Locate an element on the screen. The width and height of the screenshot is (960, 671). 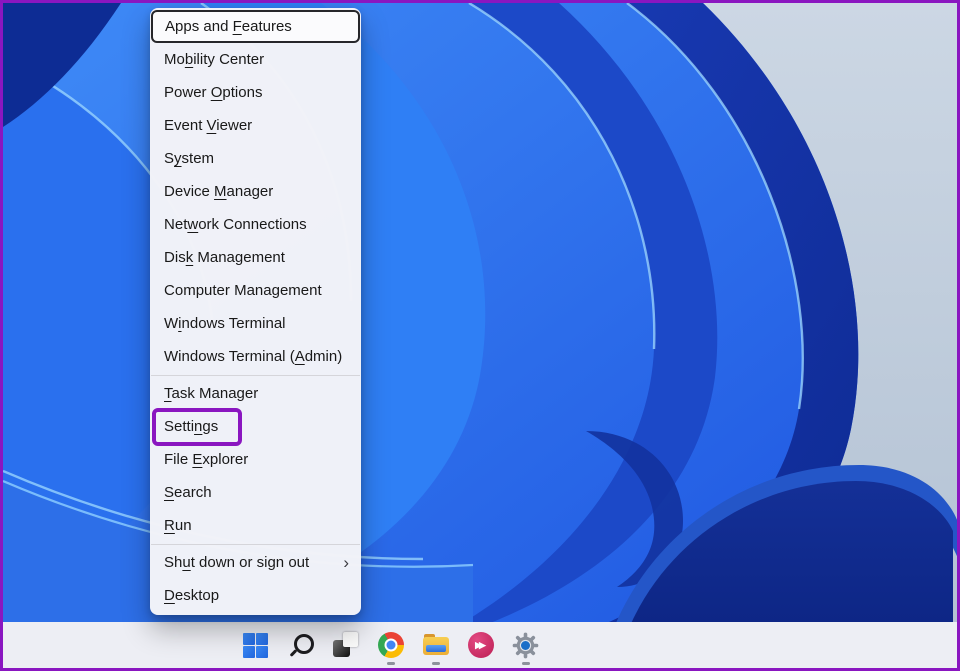
menu-item-disk-management: Disk Management is located at coordinates (255, 257).